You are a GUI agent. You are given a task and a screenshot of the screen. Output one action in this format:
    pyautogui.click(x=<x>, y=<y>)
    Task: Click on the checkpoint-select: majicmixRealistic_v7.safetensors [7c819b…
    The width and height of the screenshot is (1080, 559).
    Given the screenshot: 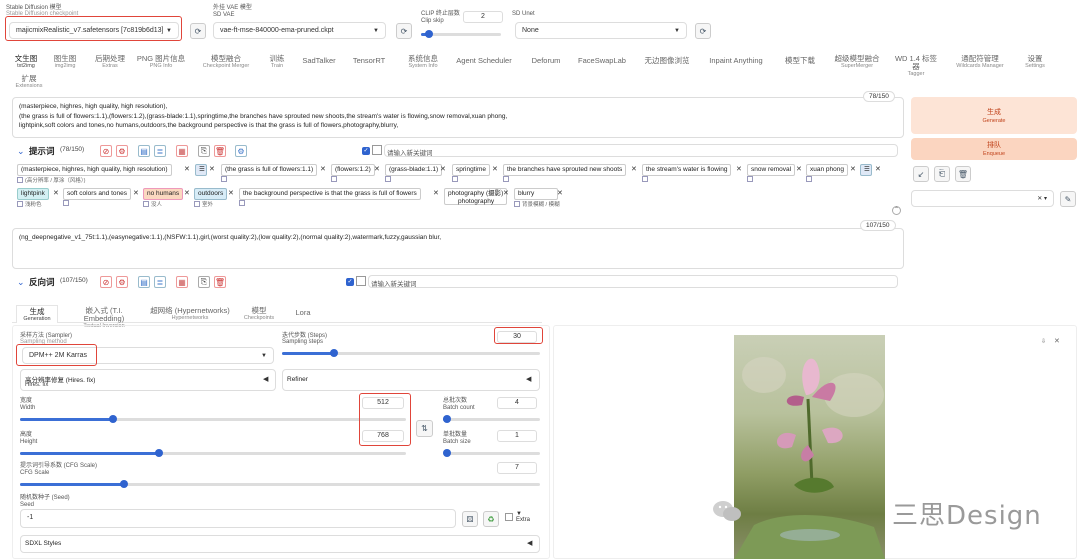 What is the action you would take?
    pyautogui.click(x=94, y=30)
    